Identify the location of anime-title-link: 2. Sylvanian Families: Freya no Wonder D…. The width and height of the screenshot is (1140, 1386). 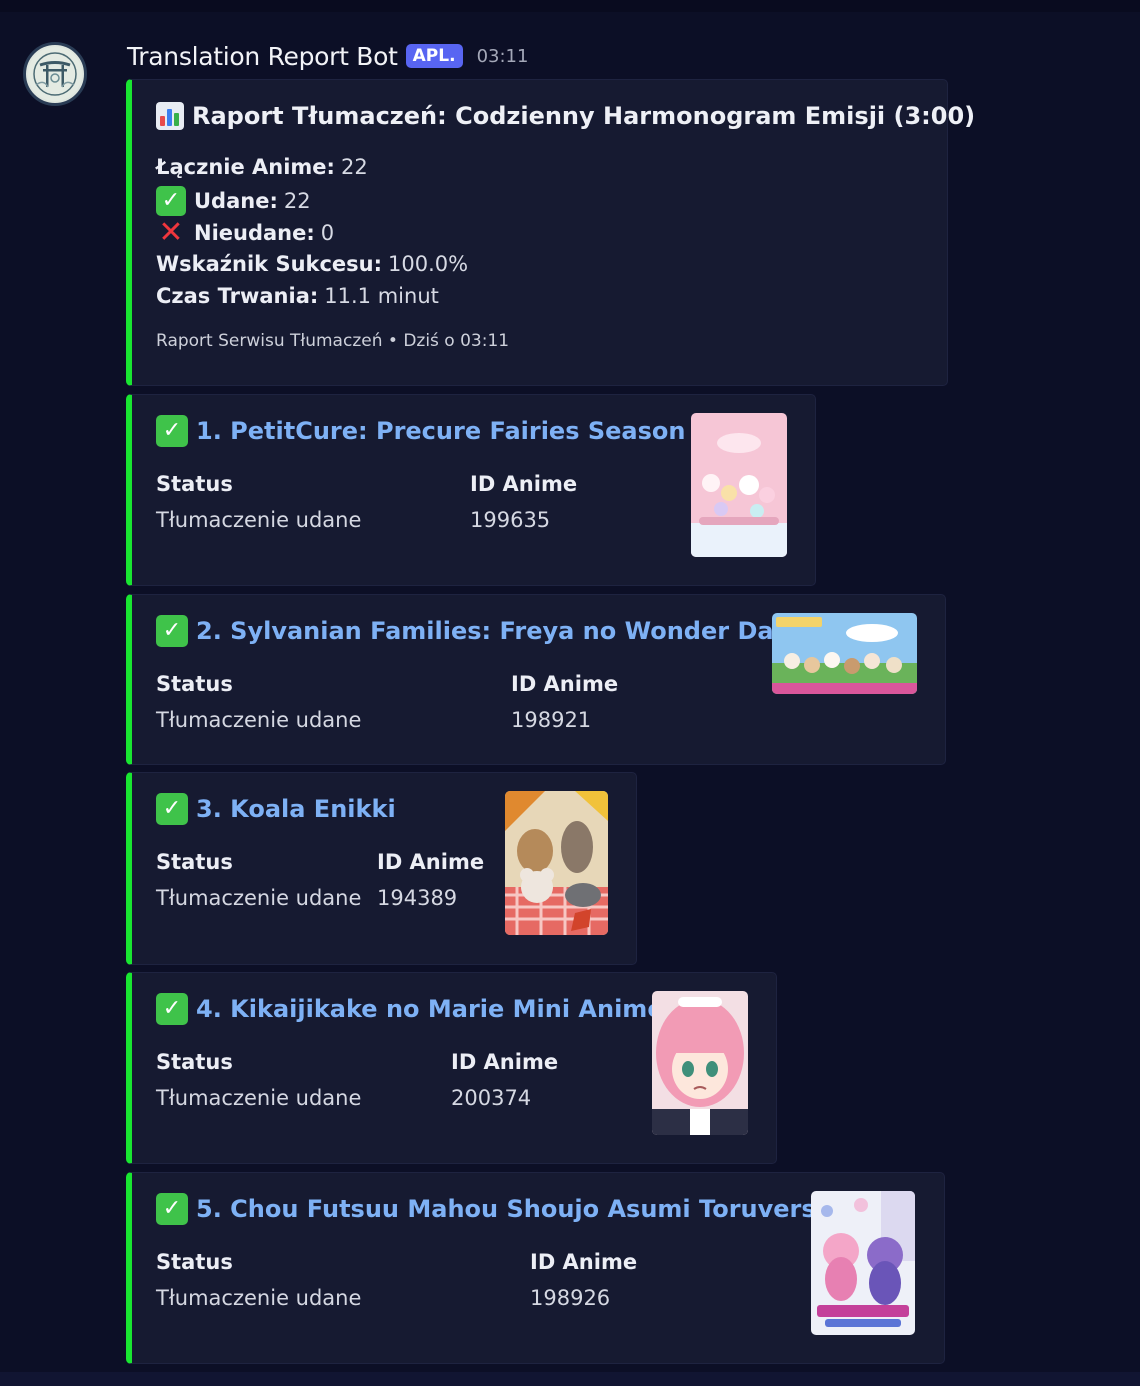
(499, 631).